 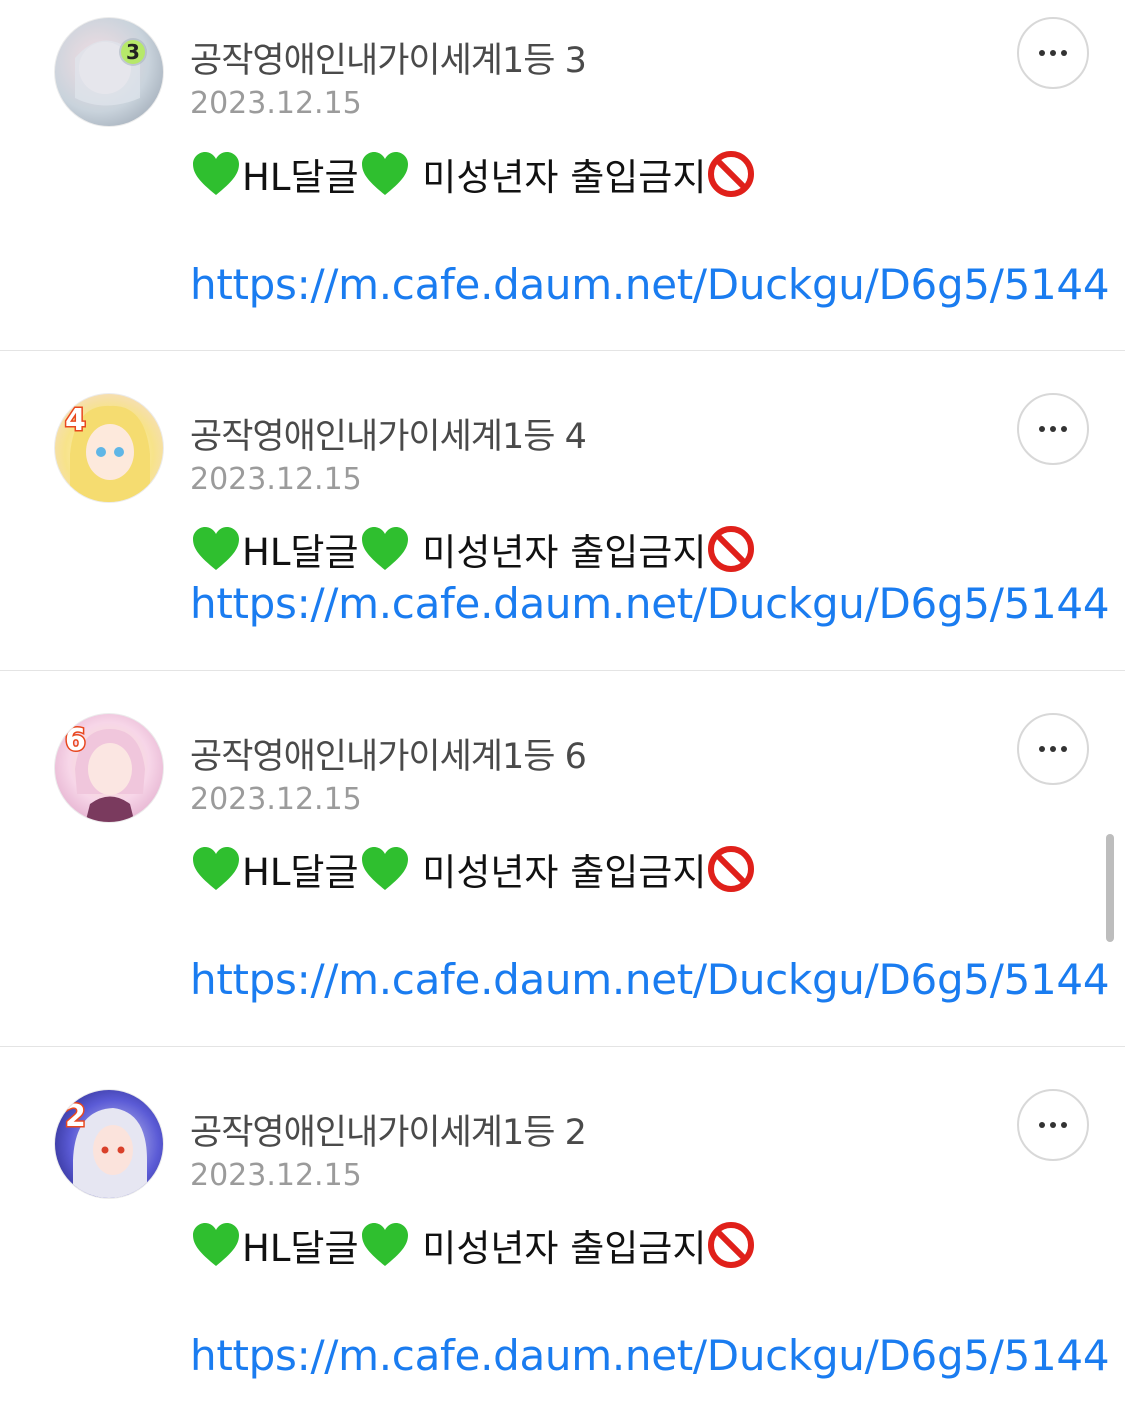 I want to click on username: 공작영애인내가이세계1등 6, so click(x=388, y=753).